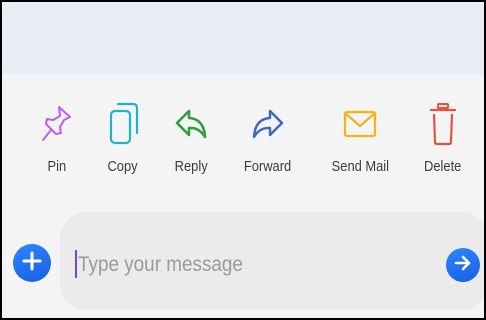  I want to click on send-mail-label: Send Mail, so click(360, 166).